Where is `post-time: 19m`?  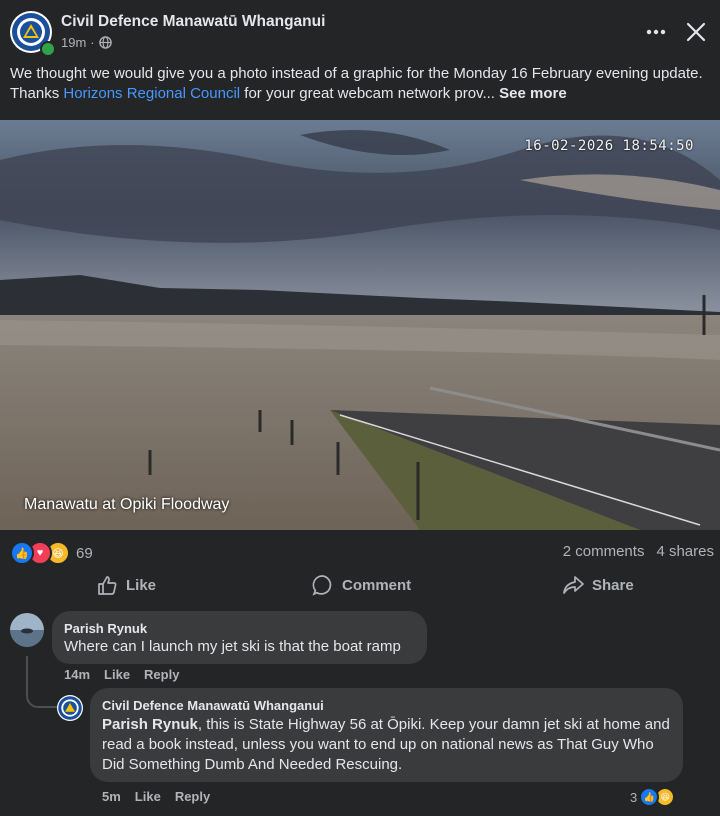
post-time: 19m is located at coordinates (73, 42).